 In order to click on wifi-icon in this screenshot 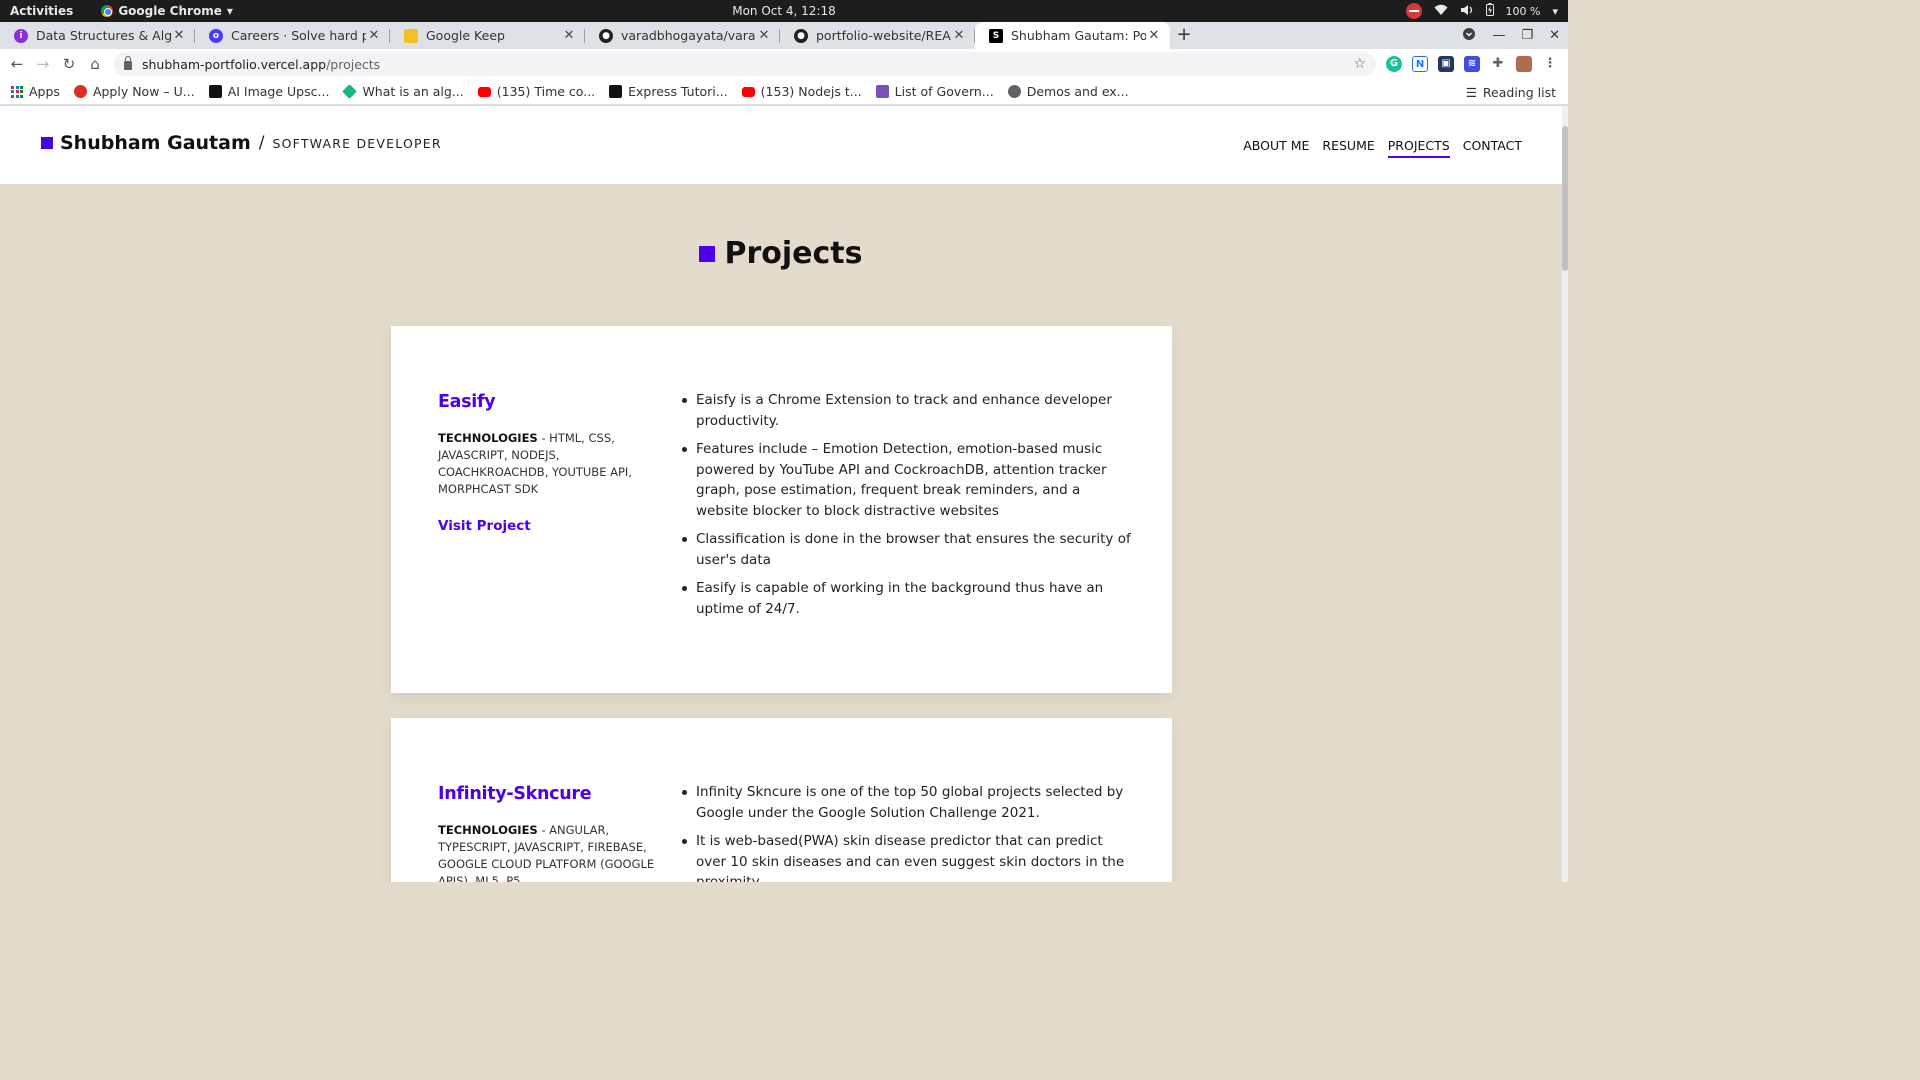, I will do `click(1441, 11)`.